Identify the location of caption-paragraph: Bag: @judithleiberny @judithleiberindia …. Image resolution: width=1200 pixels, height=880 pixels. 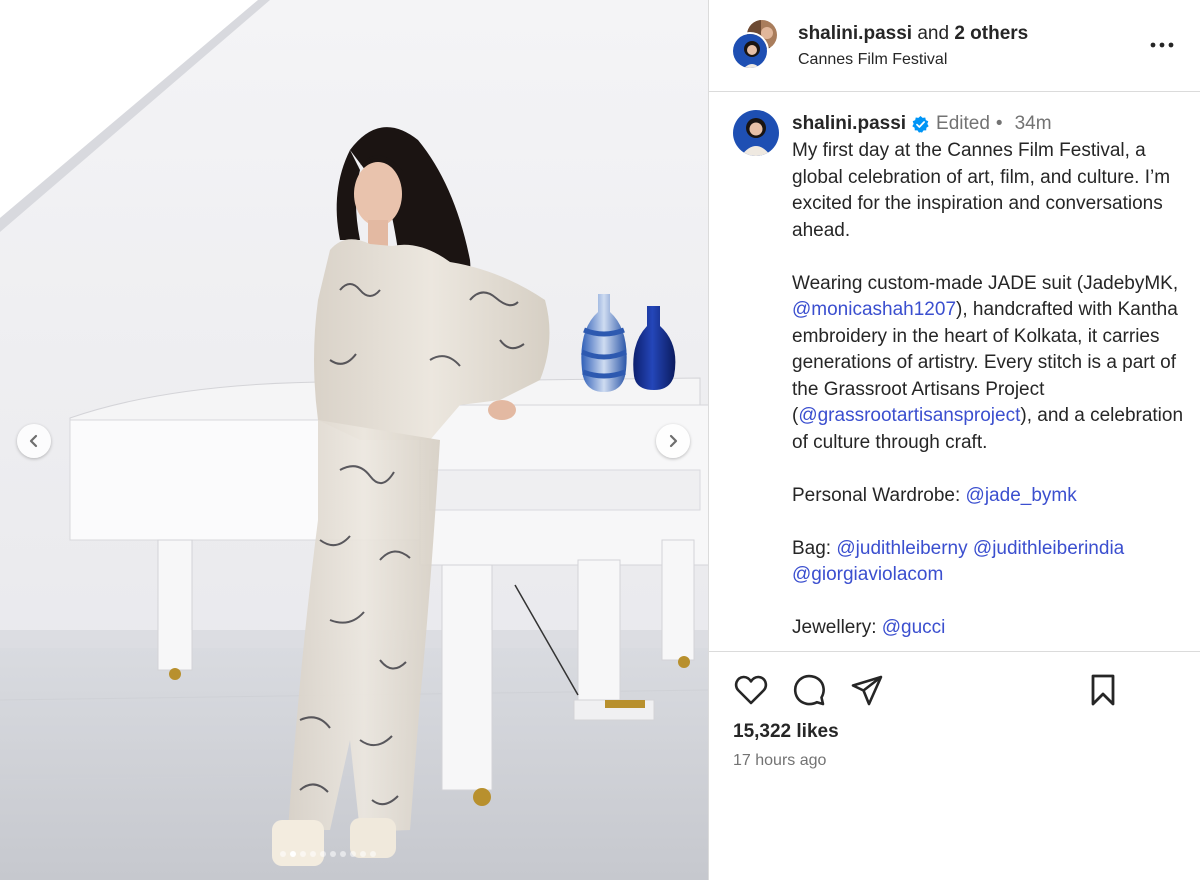
(992, 562).